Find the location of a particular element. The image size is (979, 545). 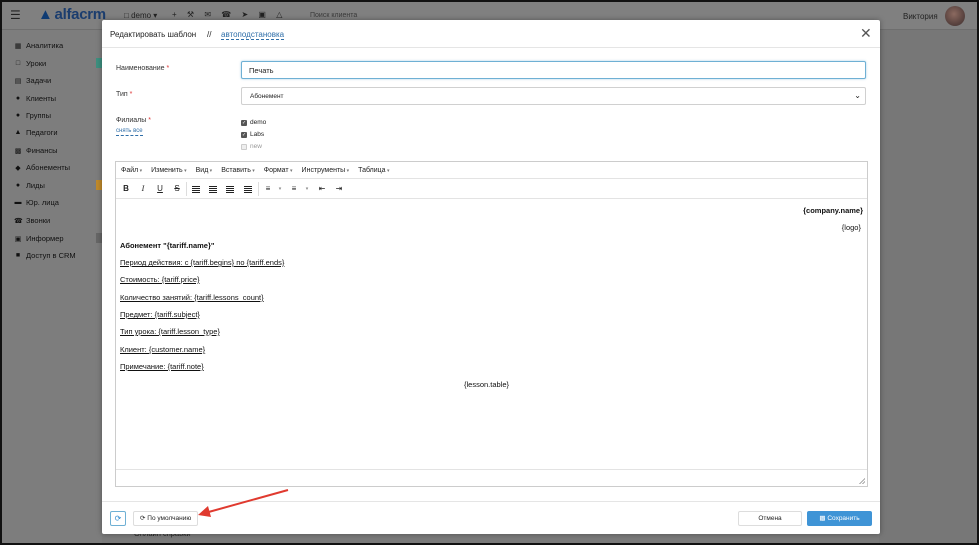

annotation-arrow is located at coordinates (243, 503).